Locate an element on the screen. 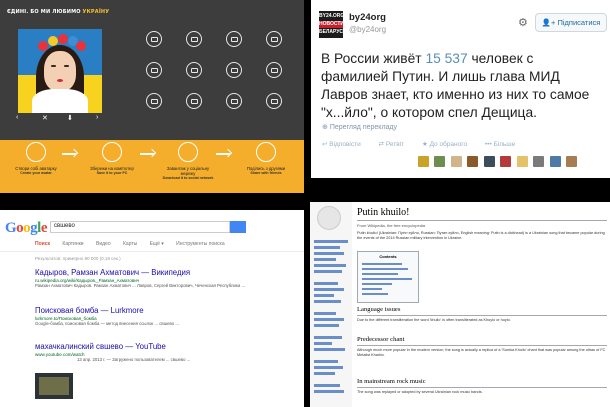 The image size is (610, 407). star-icon is located at coordinates (234, 101).